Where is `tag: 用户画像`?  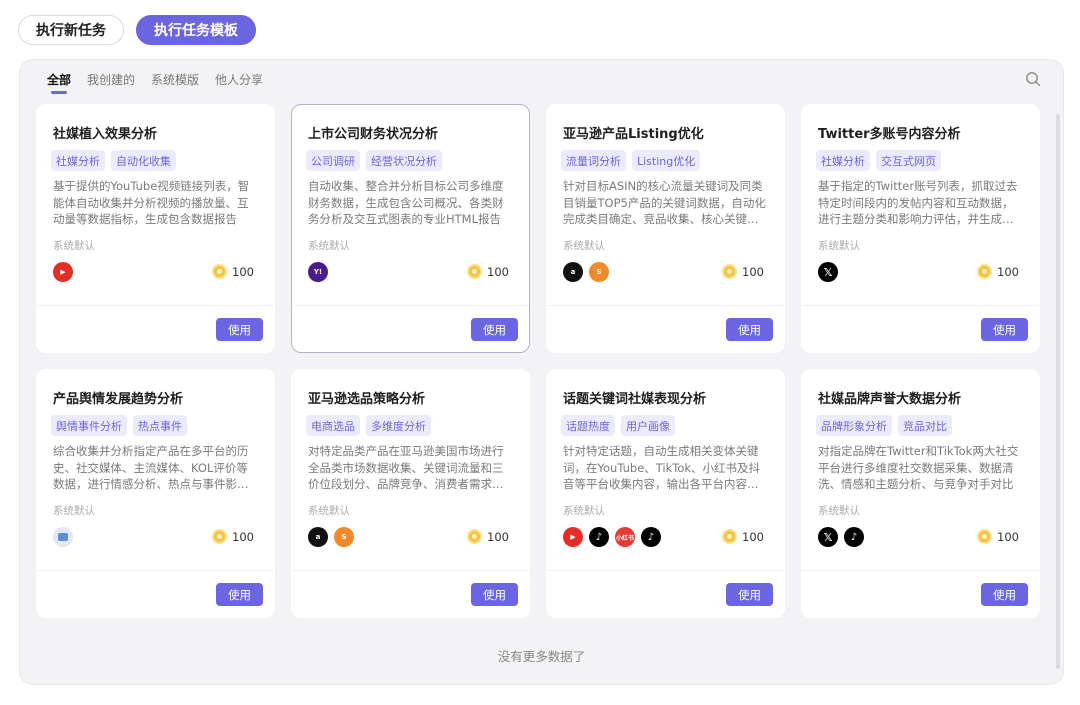
tag: 用户画像 is located at coordinates (648, 425).